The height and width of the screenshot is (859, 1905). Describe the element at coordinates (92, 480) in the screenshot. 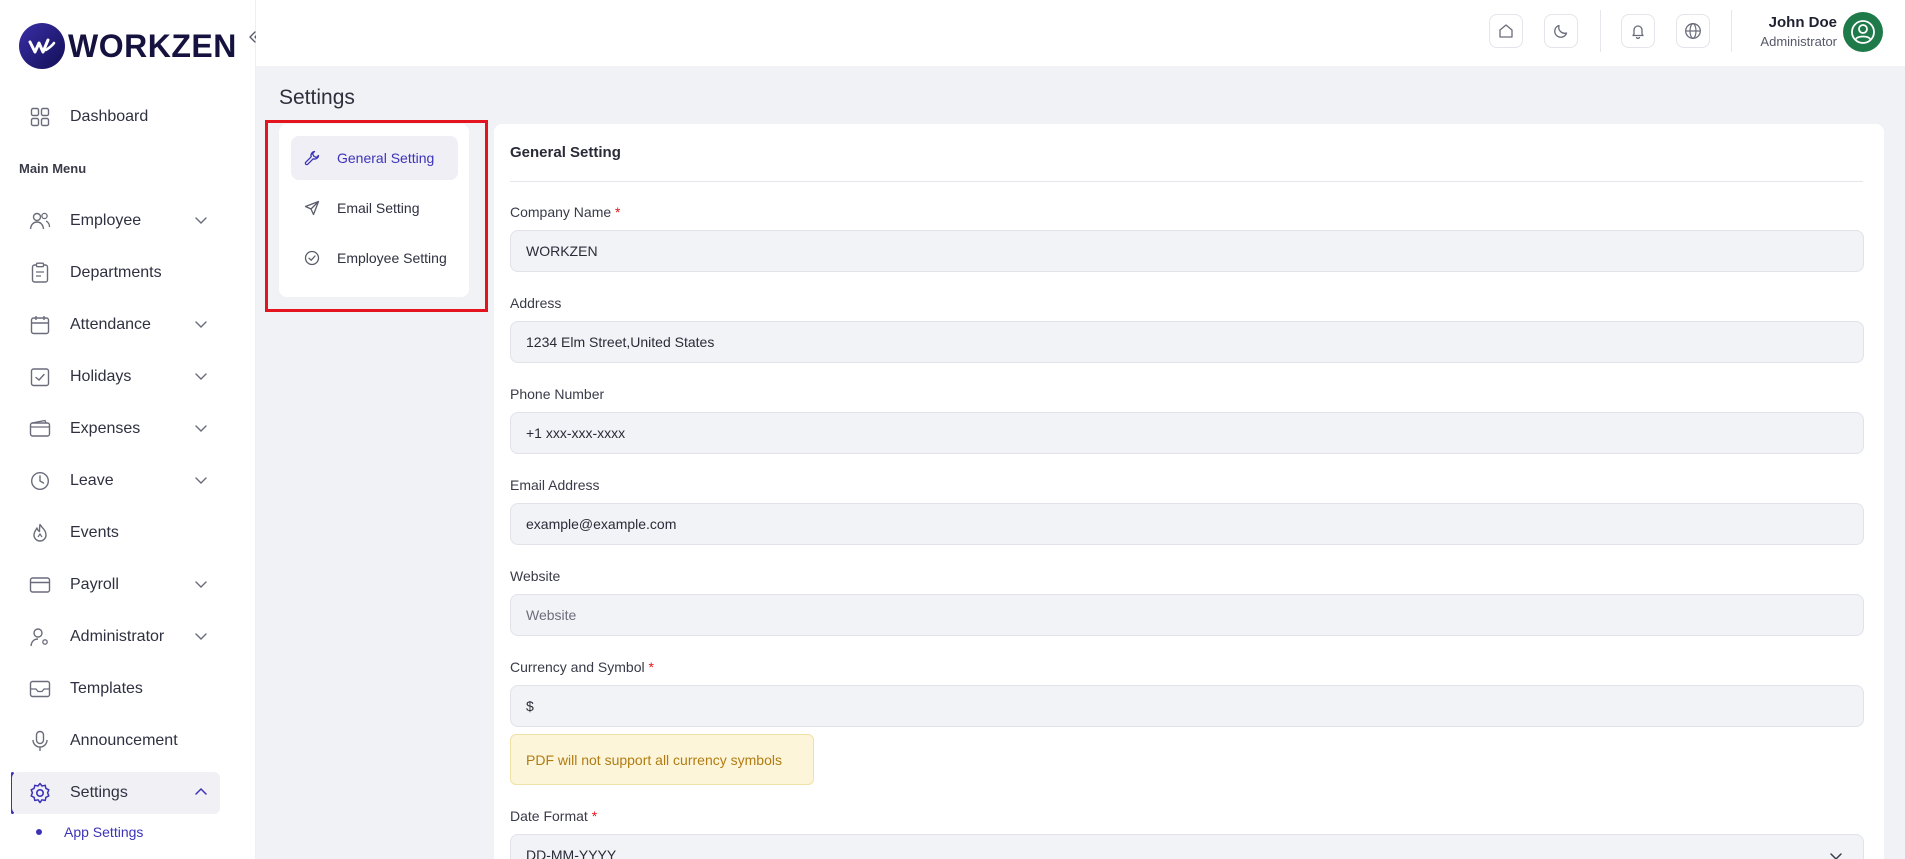

I see `sidebar-item-label: Leave` at that location.